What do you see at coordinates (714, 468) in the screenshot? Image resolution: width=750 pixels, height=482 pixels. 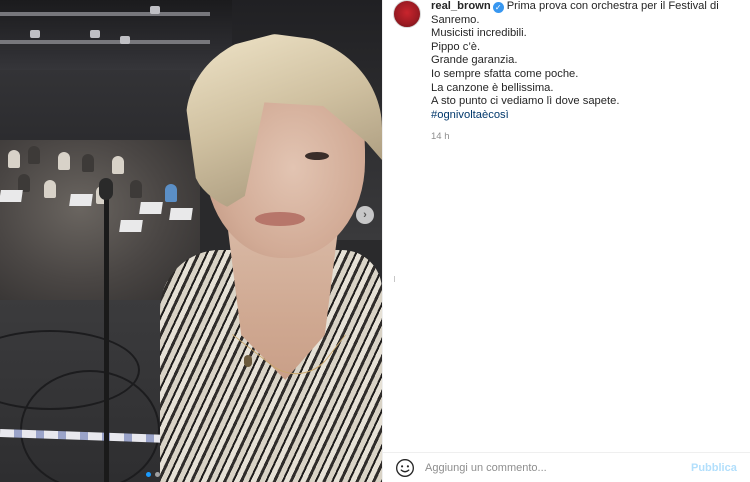 I see `publish-button: Pubblica` at bounding box center [714, 468].